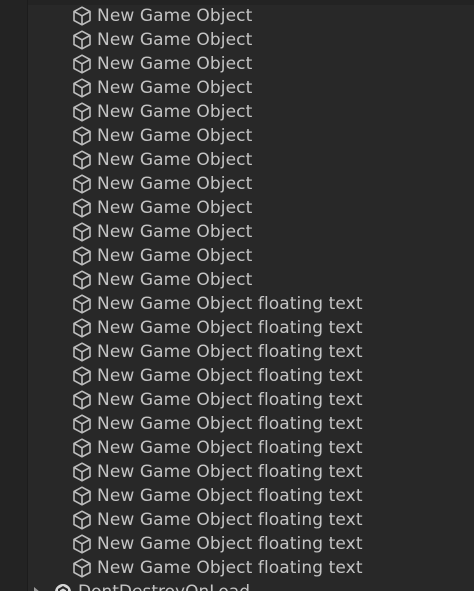 The image size is (474, 591). I want to click on scene-row-dontdestroyonload: DontDestroyOnLoad, so click(251, 585).